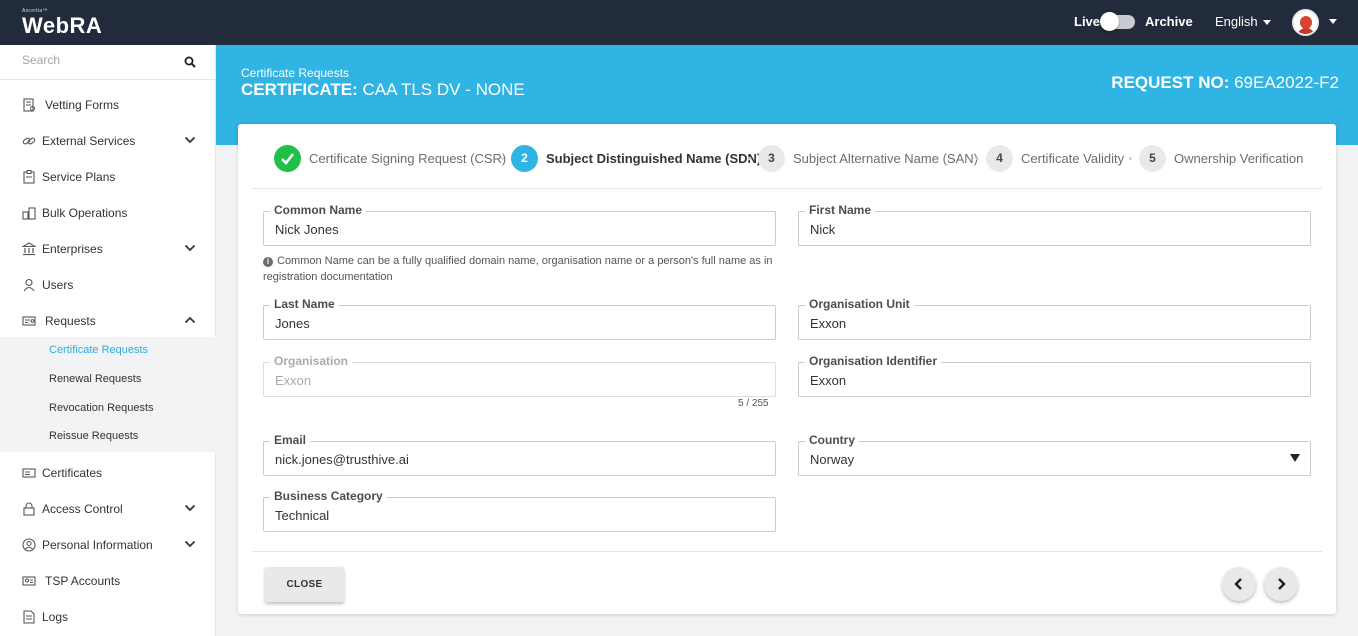 The width and height of the screenshot is (1358, 636). I want to click on brand-logo: Ascertia™ WebRA, so click(62, 23).